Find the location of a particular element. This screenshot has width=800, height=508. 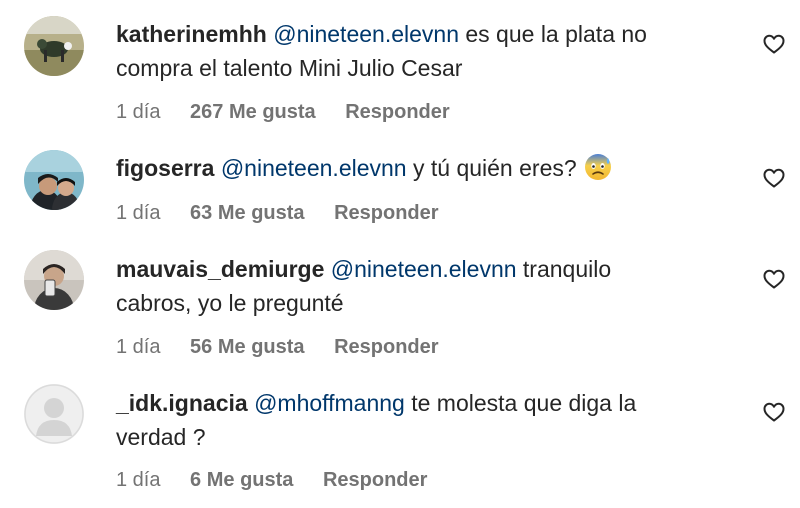

comment-text-line1: tranquilo is located at coordinates (564, 269).